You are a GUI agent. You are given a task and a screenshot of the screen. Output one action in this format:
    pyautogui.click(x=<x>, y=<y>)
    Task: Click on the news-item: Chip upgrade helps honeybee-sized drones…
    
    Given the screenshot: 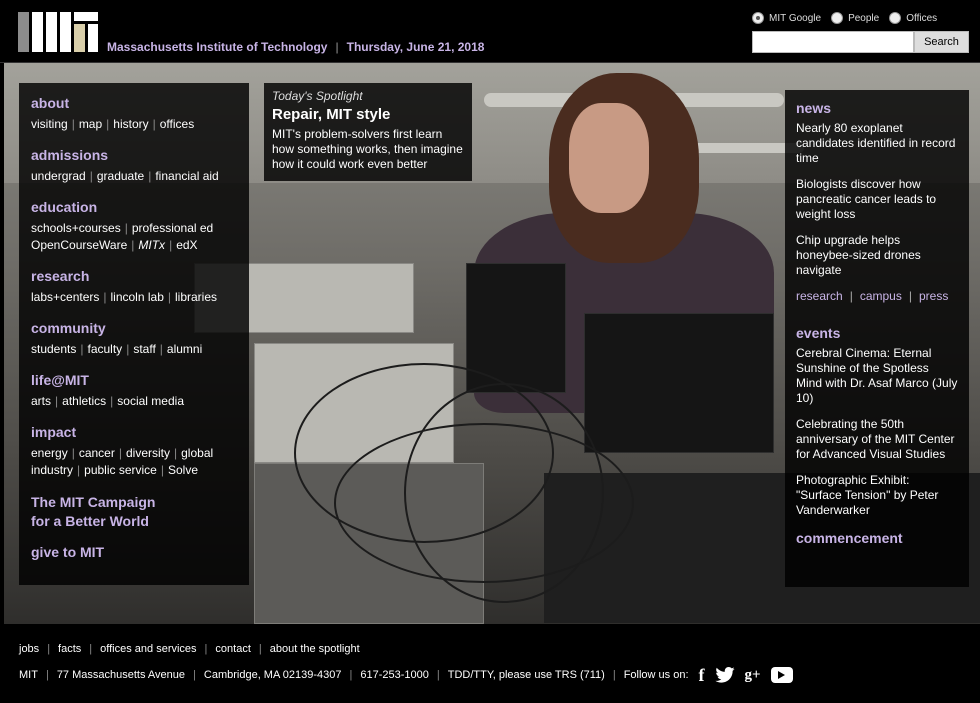 What is the action you would take?
    pyautogui.click(x=877, y=255)
    